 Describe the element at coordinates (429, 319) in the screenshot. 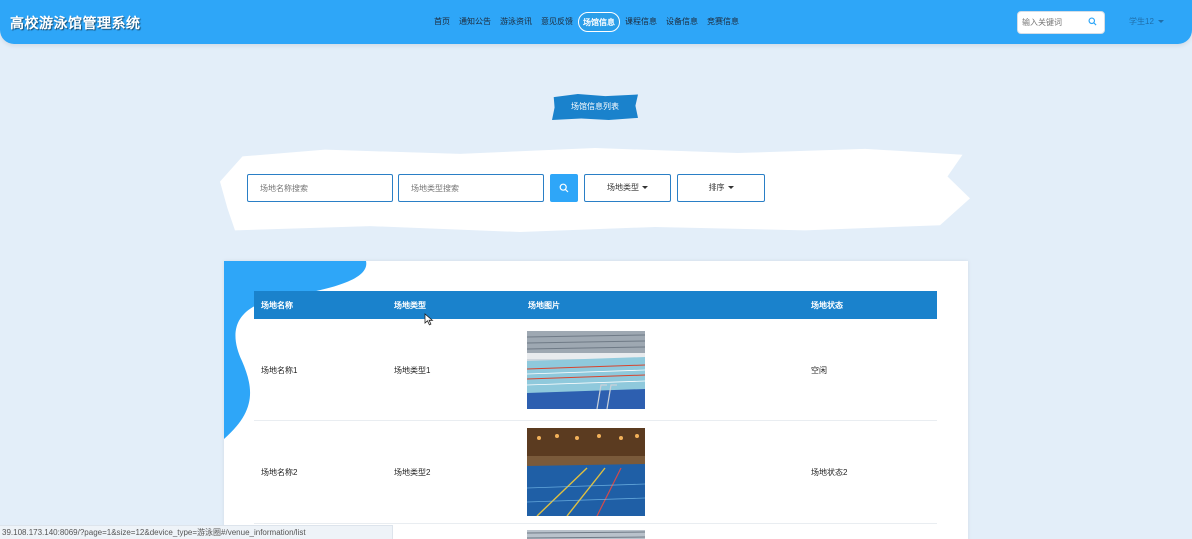

I see `mouse-cursor-icon` at that location.